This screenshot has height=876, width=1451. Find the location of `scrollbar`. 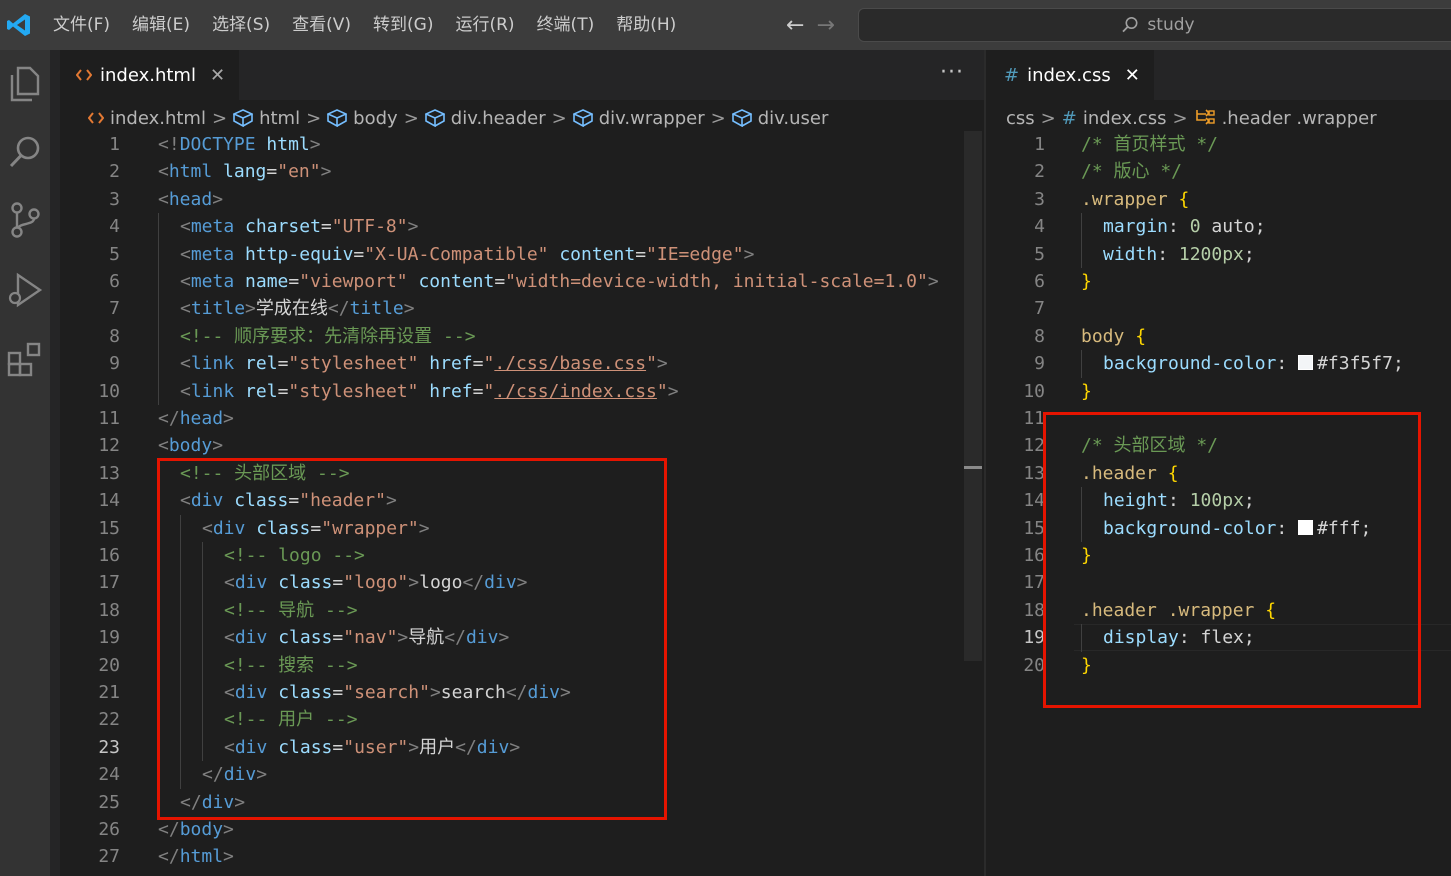

scrollbar is located at coordinates (973, 396).